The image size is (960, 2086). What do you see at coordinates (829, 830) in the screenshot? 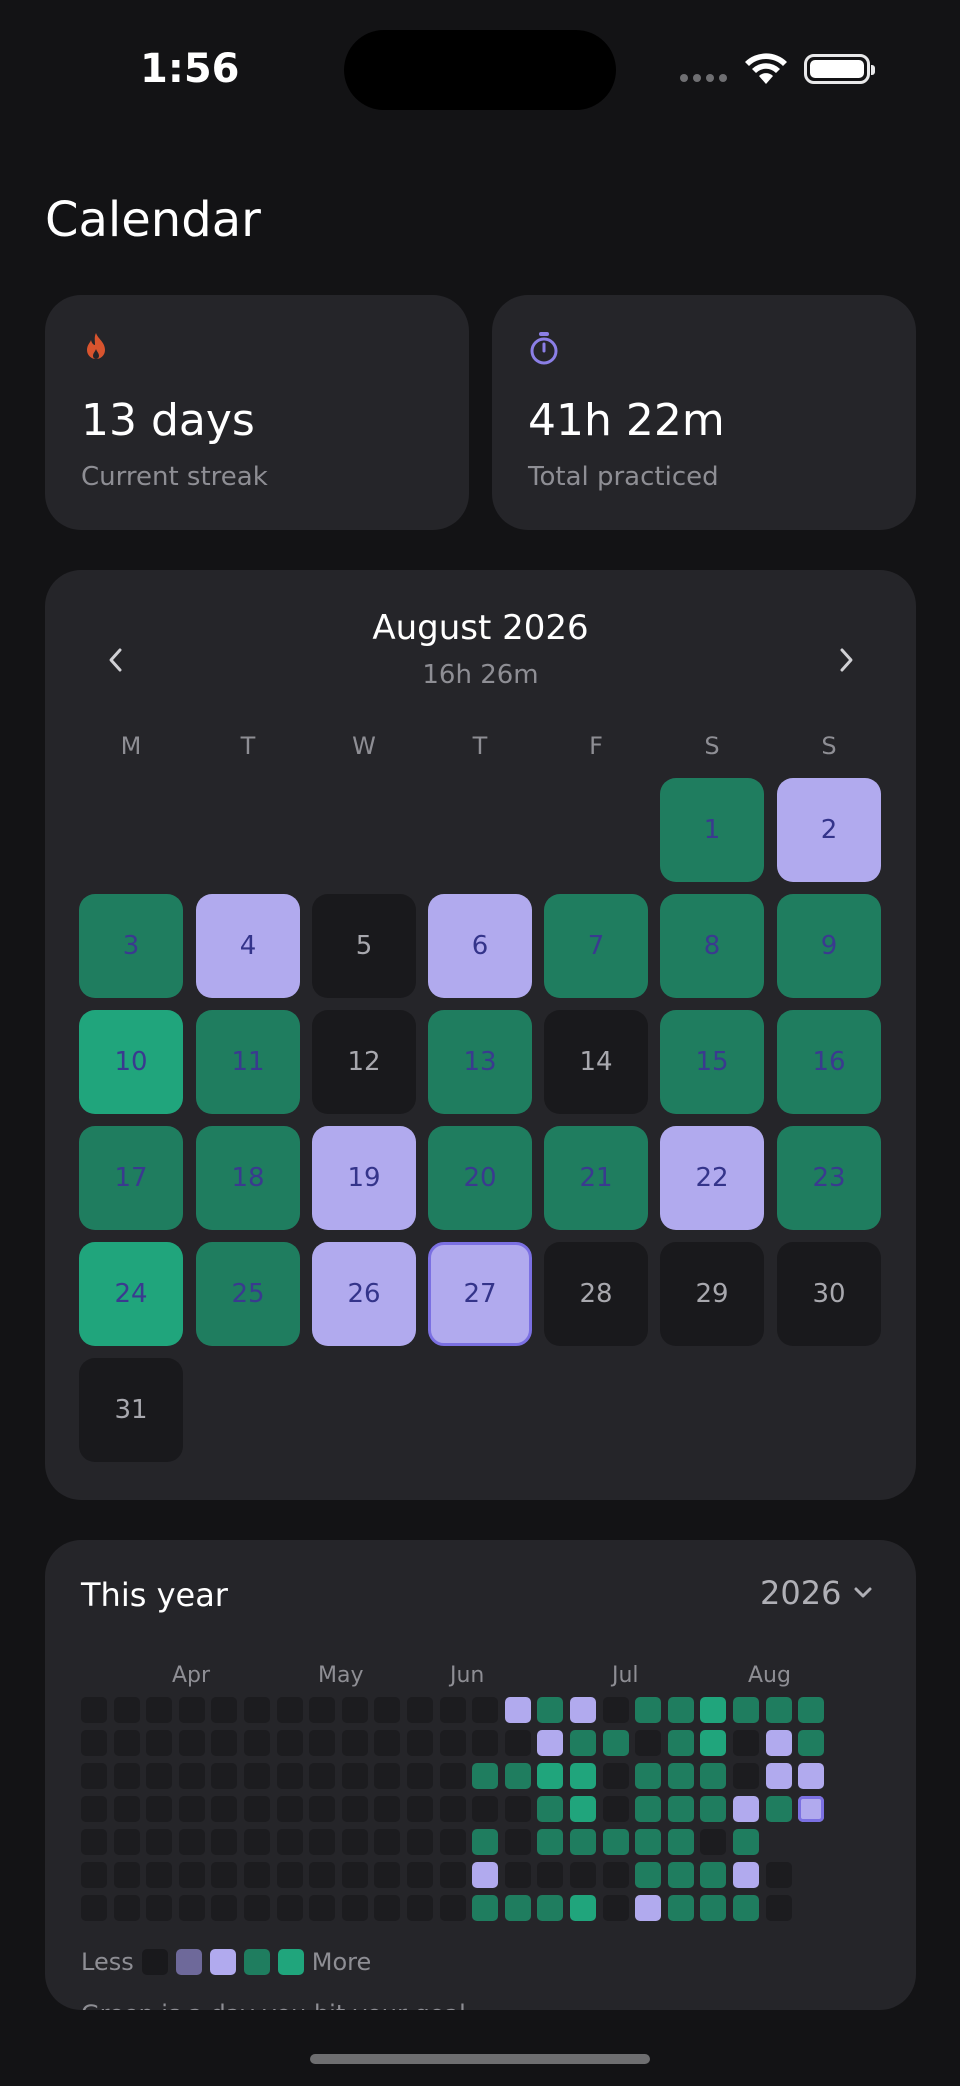
I see `calendar-day: 2` at bounding box center [829, 830].